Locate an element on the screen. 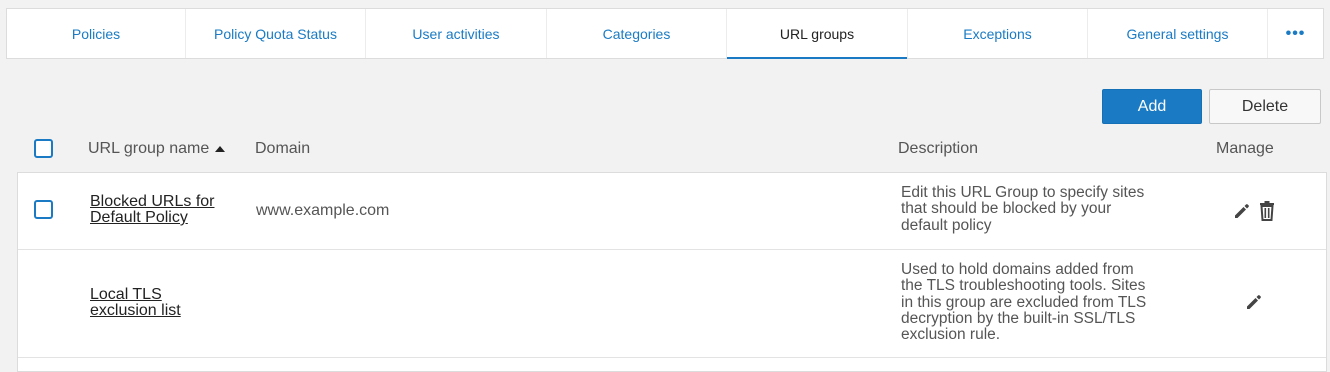 This screenshot has height=372, width=1330. column-header-description: Description is located at coordinates (938, 148).